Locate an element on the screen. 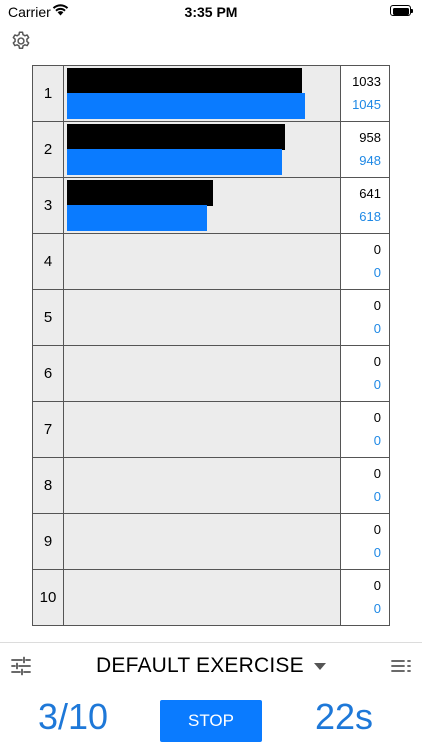 The width and height of the screenshot is (422, 750). list-button is located at coordinates (401, 666).